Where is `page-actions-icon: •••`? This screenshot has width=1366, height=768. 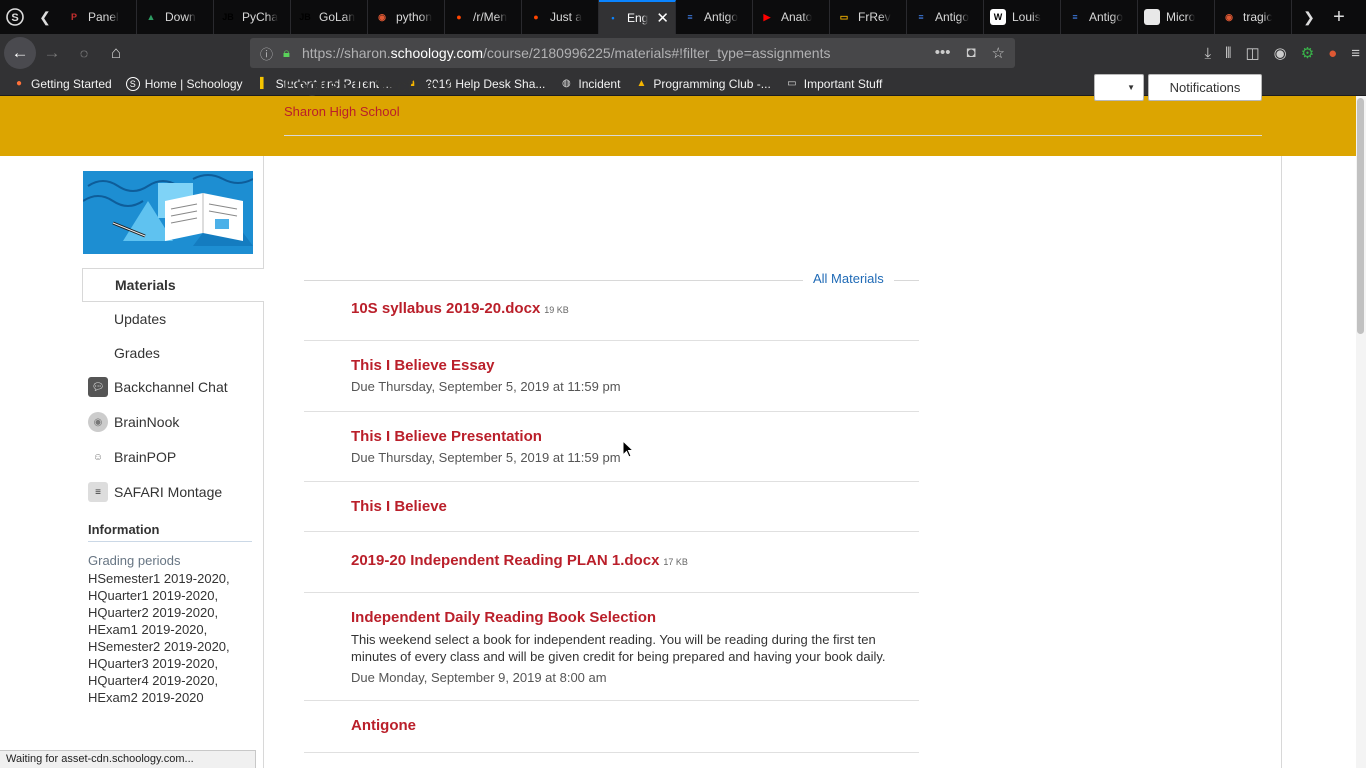
page-actions-icon: ••• is located at coordinates (943, 53).